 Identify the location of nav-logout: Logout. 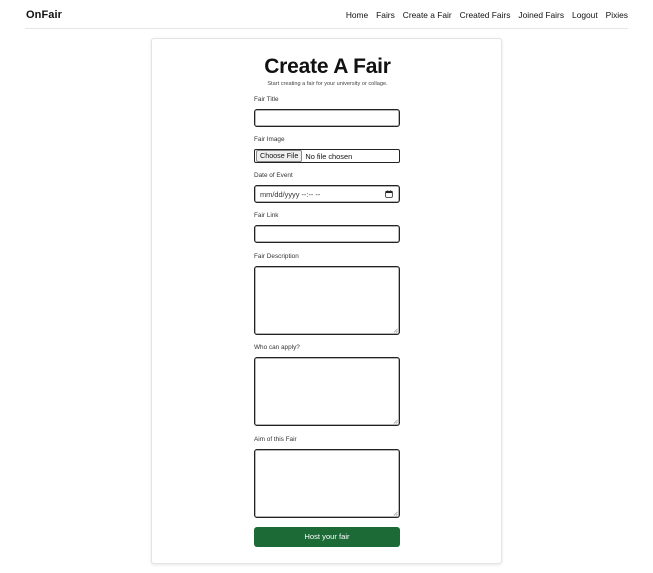
(585, 15).